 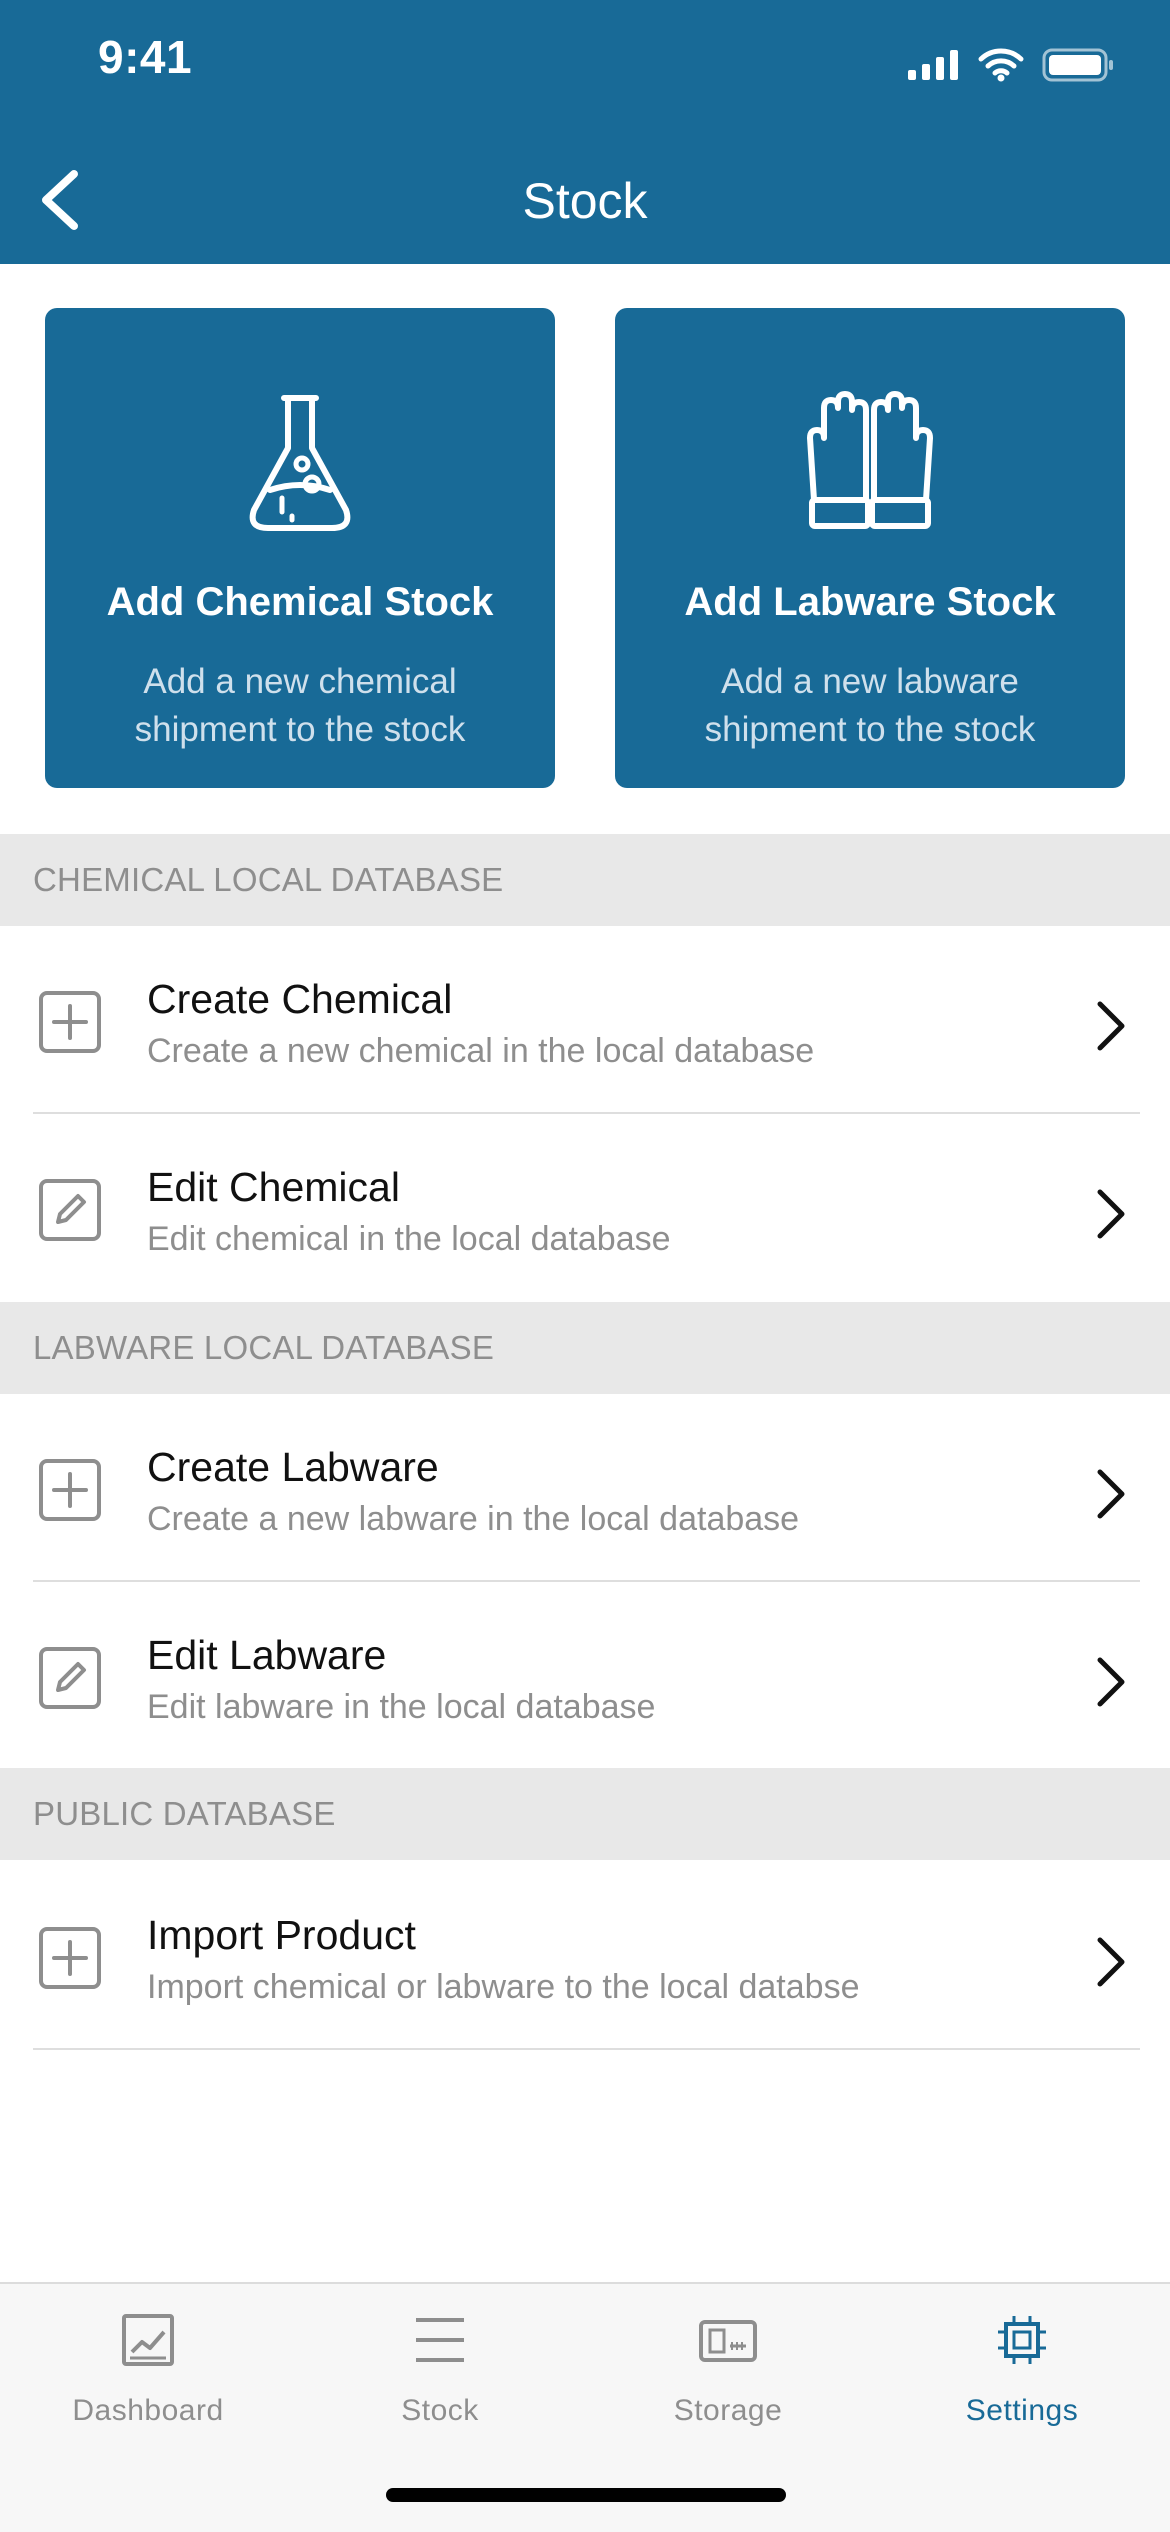 What do you see at coordinates (267, 1655) in the screenshot?
I see `row-title: Edit Labware` at bounding box center [267, 1655].